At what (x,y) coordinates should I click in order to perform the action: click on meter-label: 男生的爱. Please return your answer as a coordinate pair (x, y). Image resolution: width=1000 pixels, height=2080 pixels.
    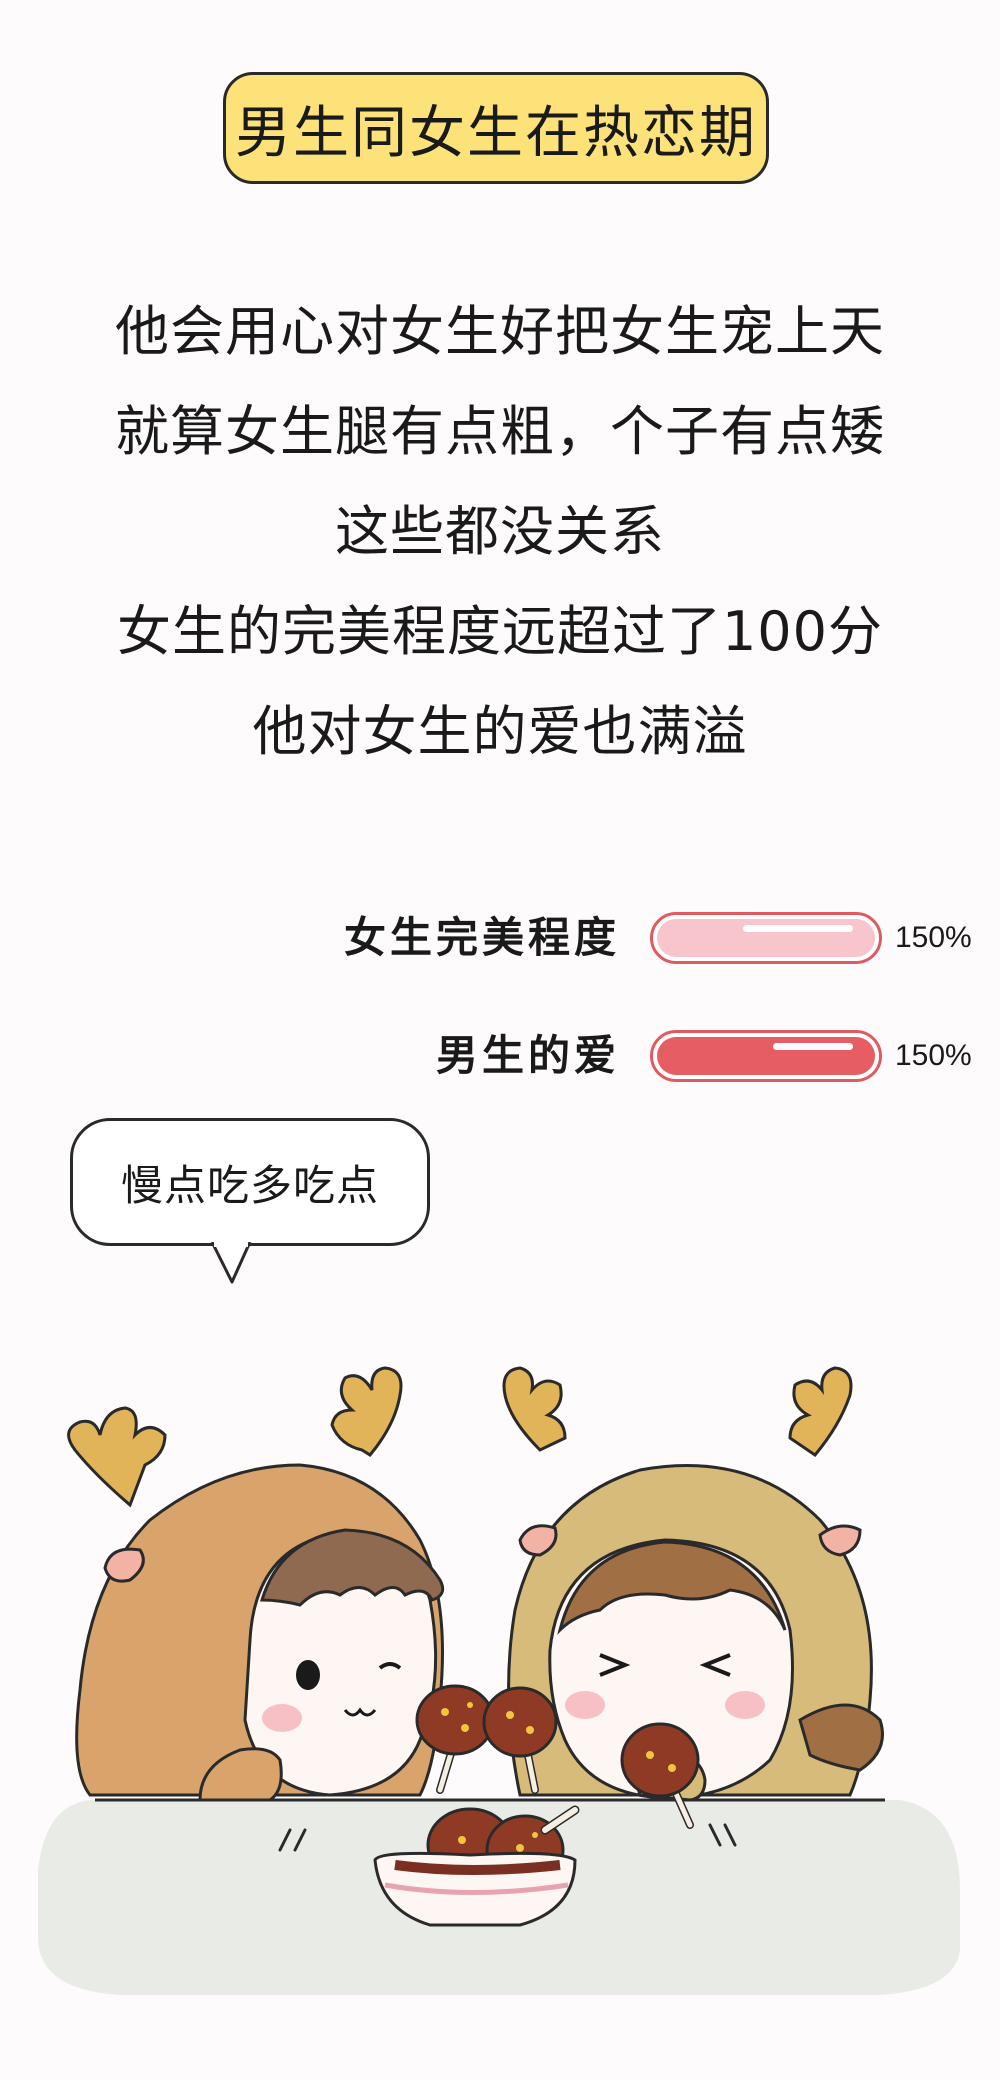
    Looking at the image, I should click on (527, 1055).